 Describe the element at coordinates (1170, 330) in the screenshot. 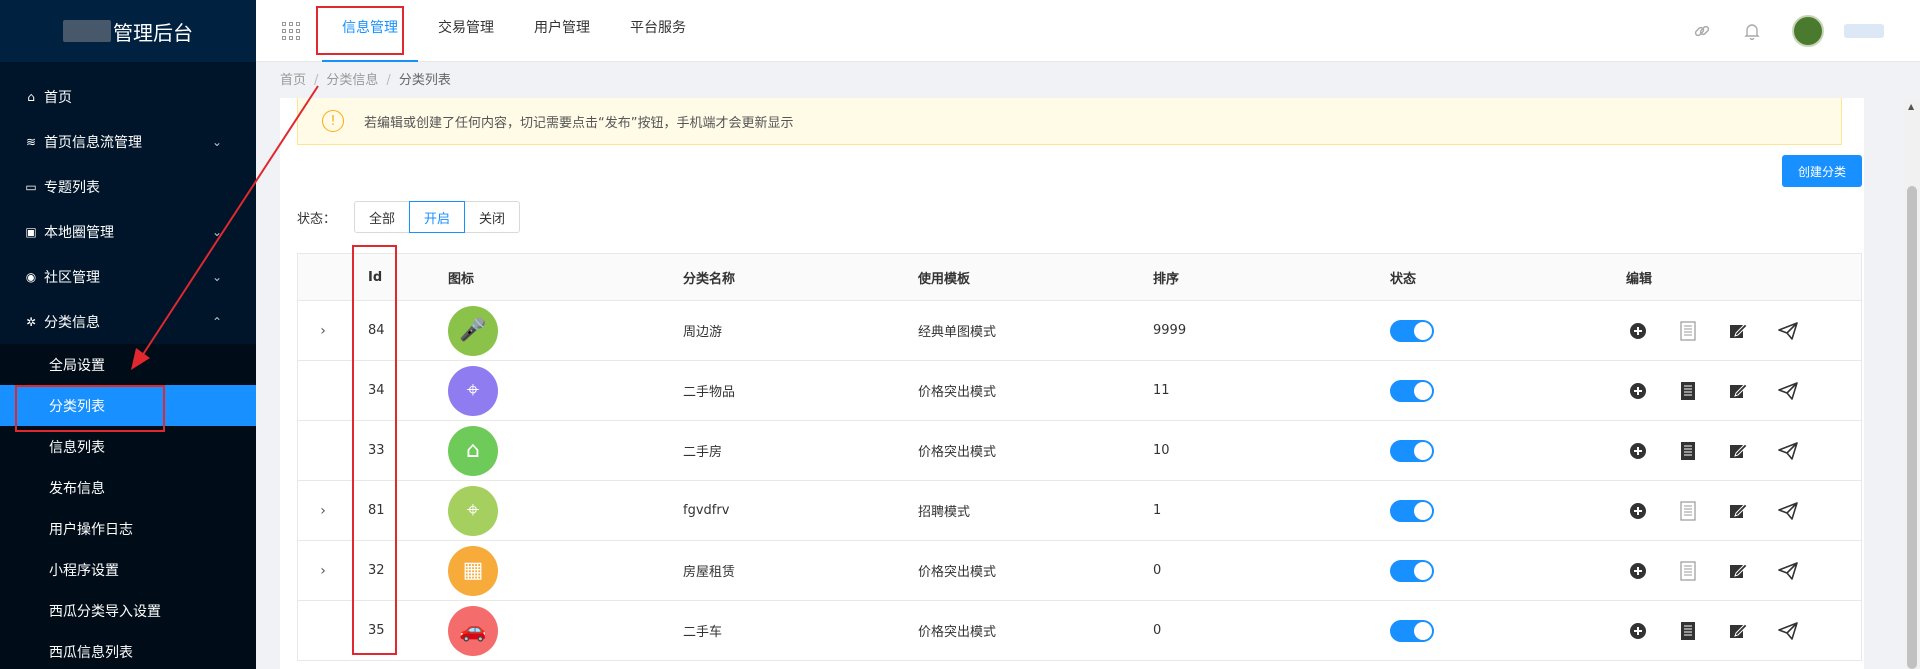

I see `cell-sort: 9999` at that location.